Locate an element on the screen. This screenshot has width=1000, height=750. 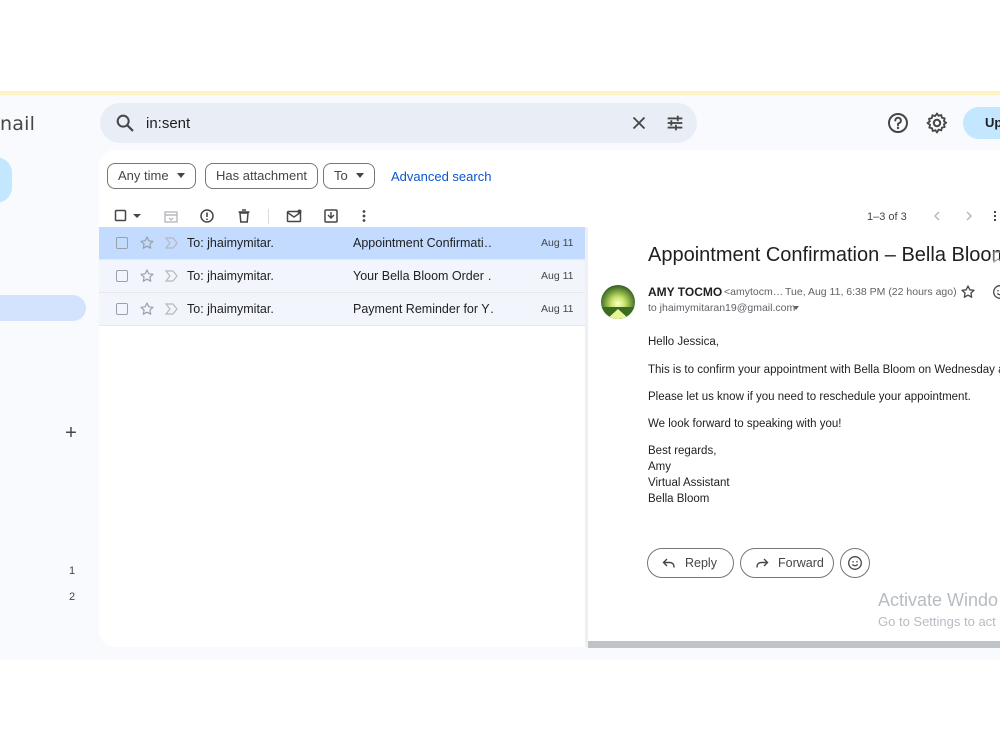
search-icon is located at coordinates (125, 123).